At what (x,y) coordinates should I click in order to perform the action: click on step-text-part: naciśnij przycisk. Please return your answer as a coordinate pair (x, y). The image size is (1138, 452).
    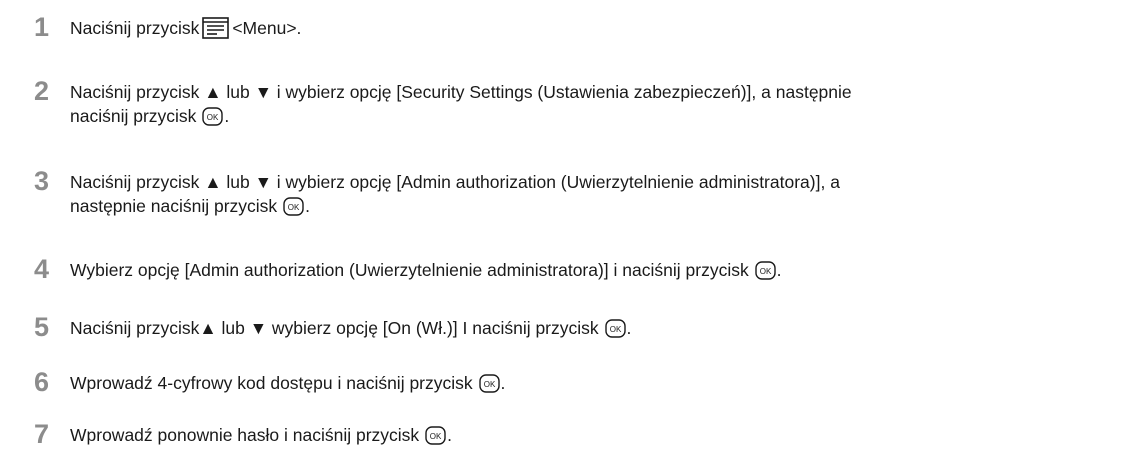
    Looking at the image, I should click on (133, 116).